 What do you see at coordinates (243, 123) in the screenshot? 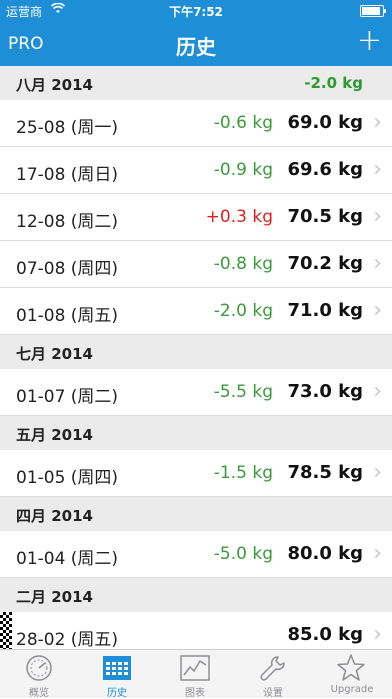
I see `row-change: -0.6 kg` at bounding box center [243, 123].